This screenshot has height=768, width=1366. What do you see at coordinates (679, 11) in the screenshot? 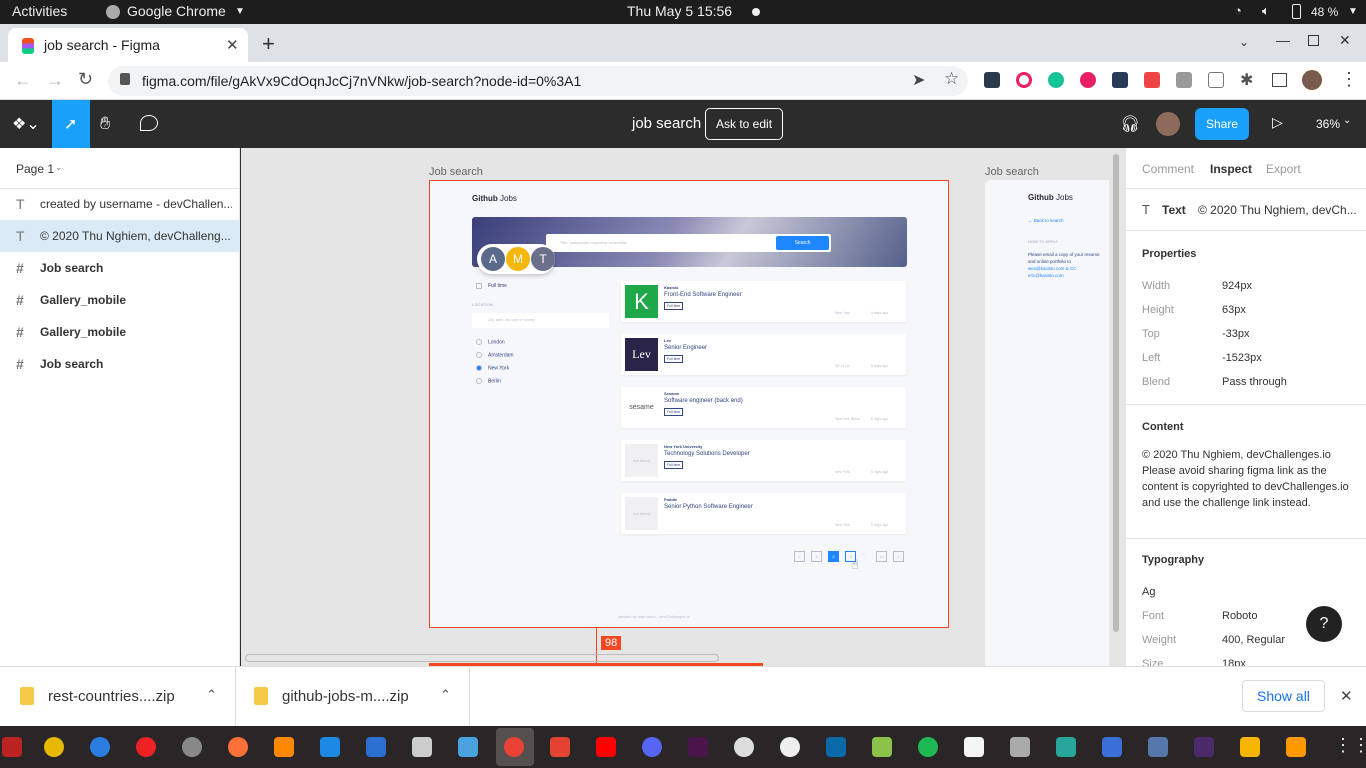
I see `clock: Thu May 5 15:56` at bounding box center [679, 11].